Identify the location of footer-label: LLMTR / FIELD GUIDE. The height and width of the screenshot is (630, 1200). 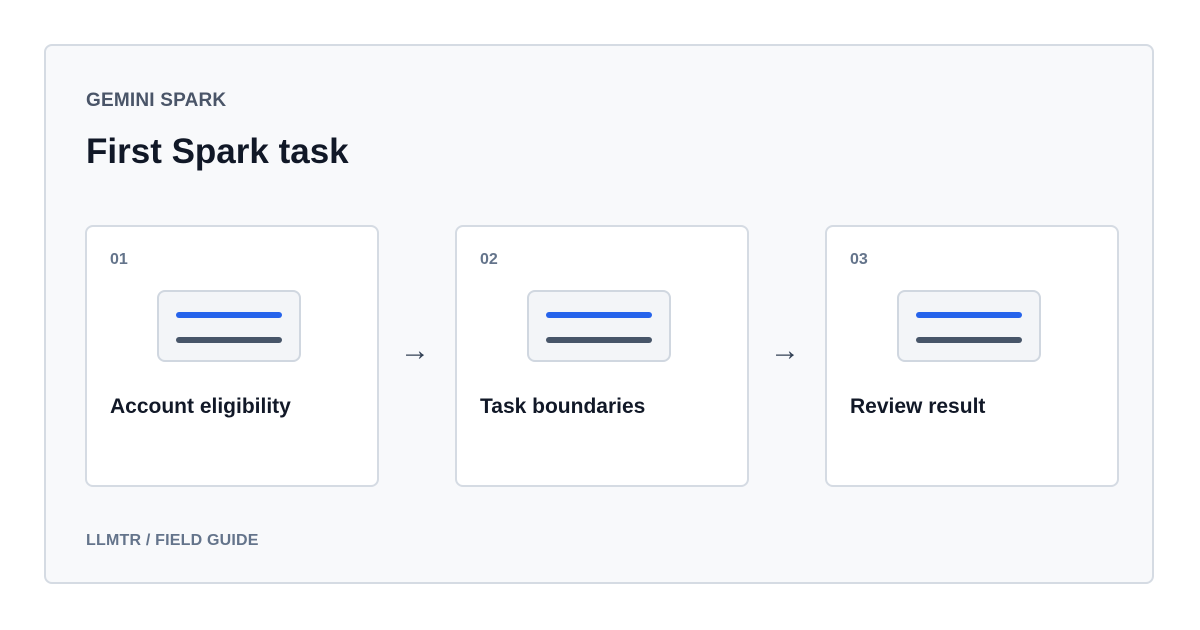
(172, 540).